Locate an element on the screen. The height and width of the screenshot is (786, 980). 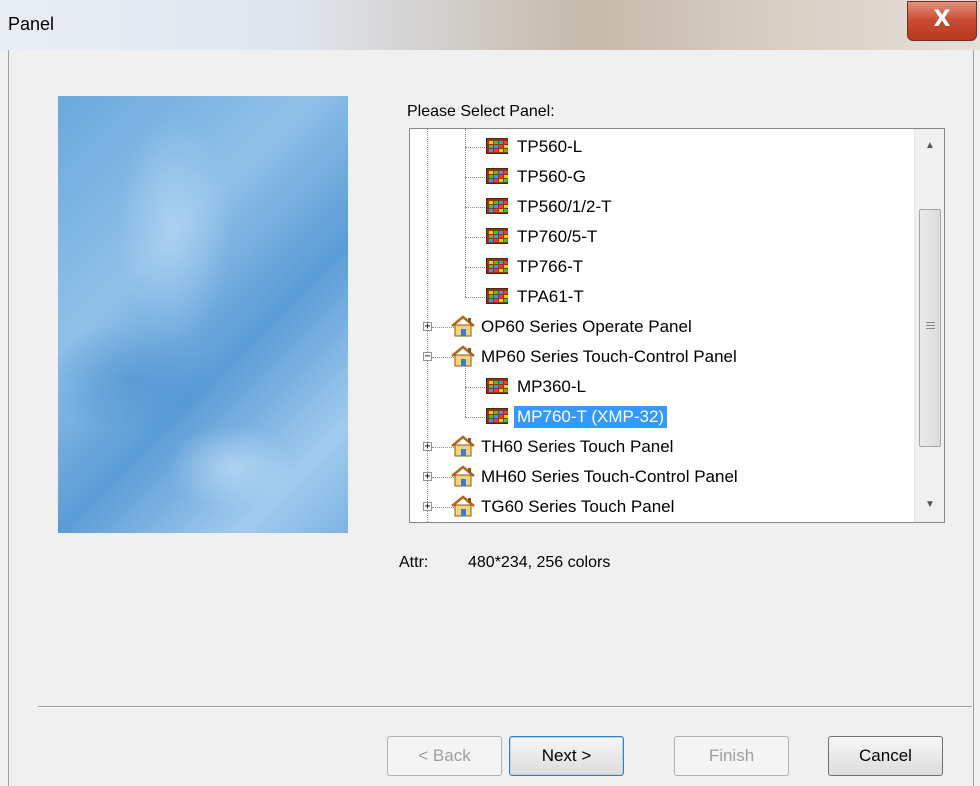
attr-value: 480*234, 256 colors is located at coordinates (539, 562).